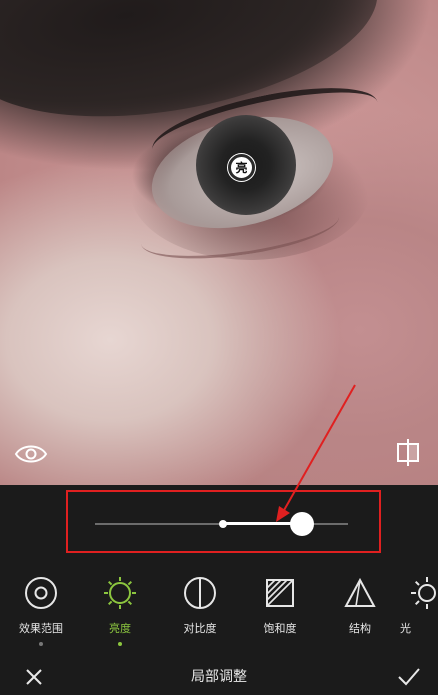  What do you see at coordinates (280, 628) in the screenshot?
I see `tool-label: 饱和度` at bounding box center [280, 628].